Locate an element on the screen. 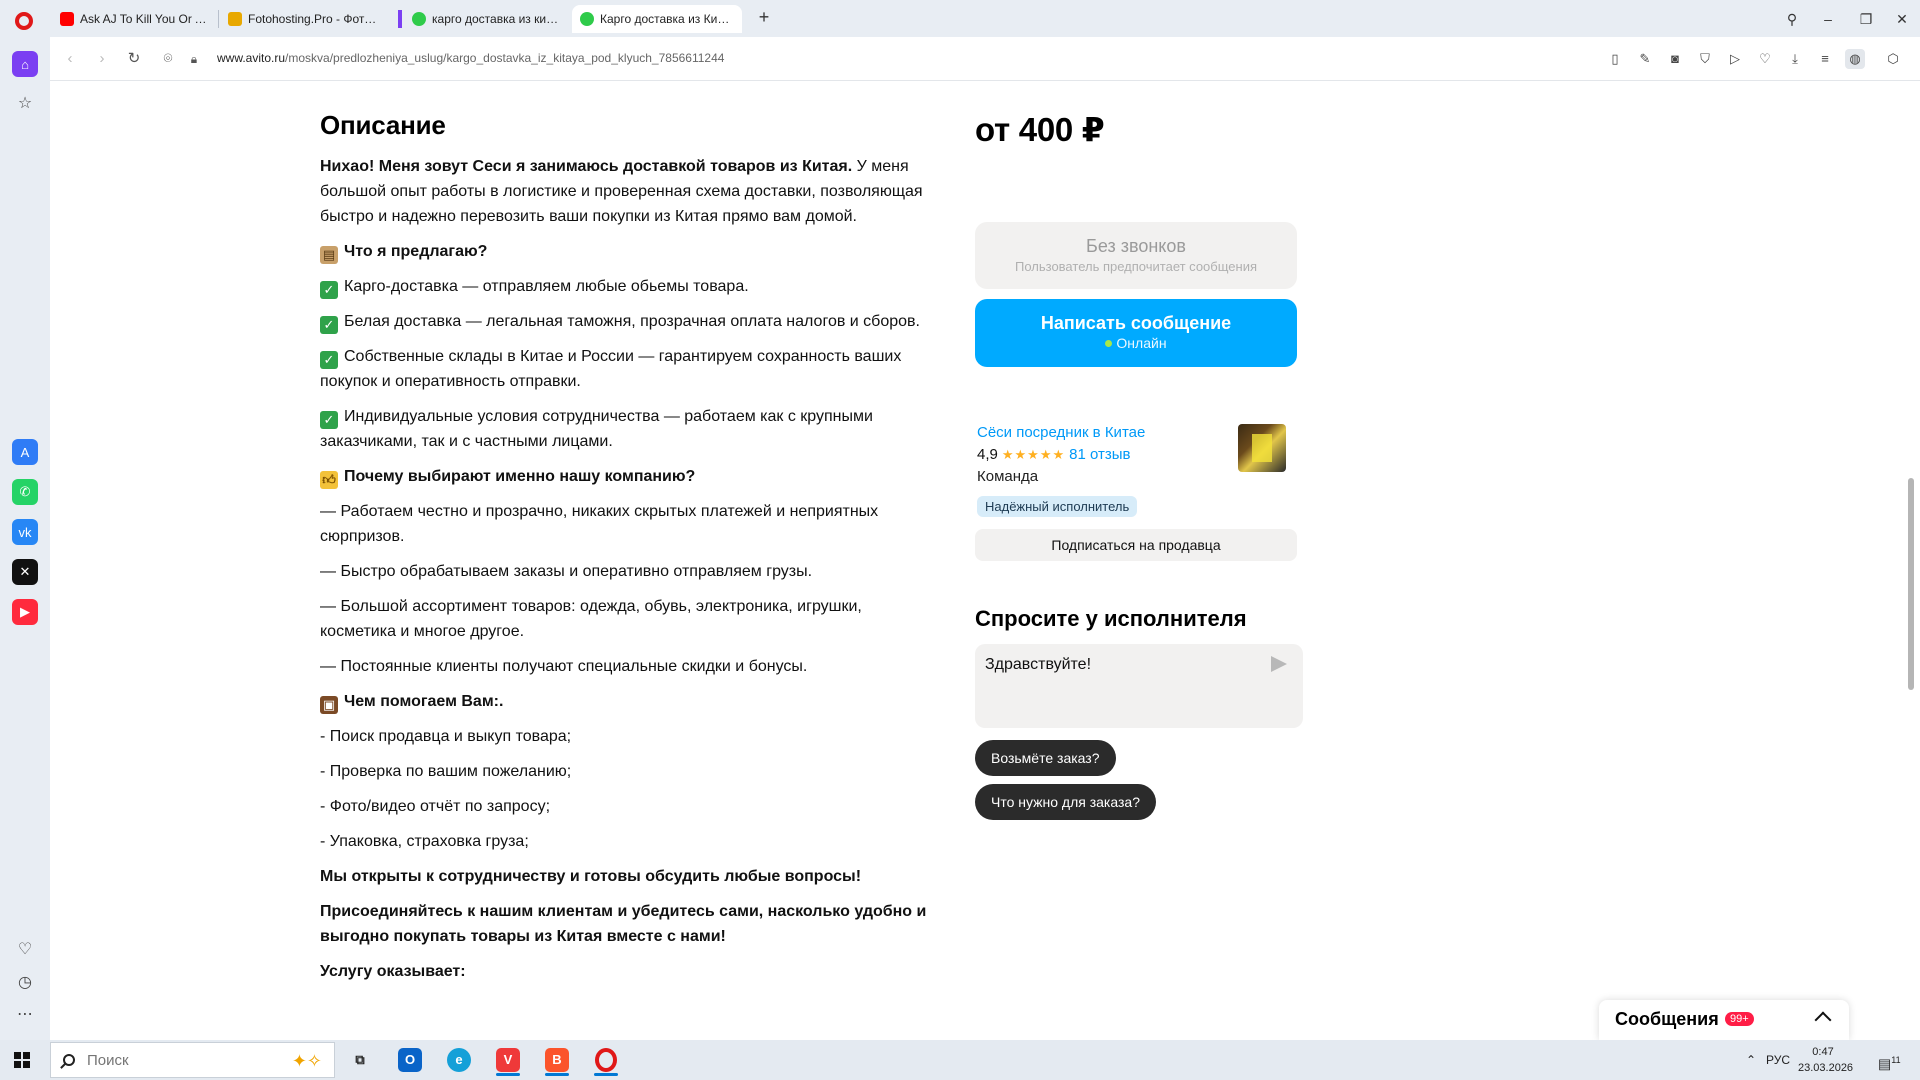  messages-count-badge: 99+ is located at coordinates (1739, 1019).